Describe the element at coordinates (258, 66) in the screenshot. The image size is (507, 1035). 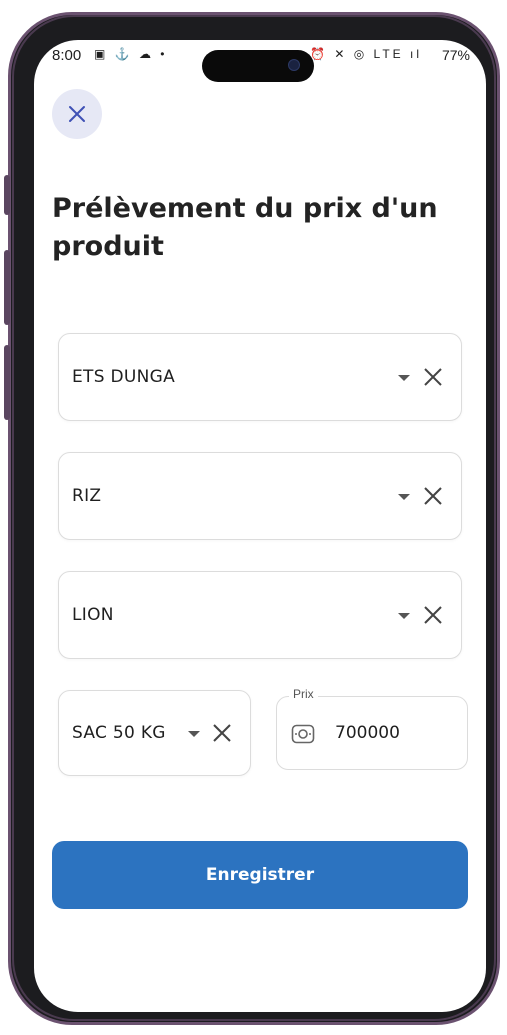
I see `camera-cutout` at that location.